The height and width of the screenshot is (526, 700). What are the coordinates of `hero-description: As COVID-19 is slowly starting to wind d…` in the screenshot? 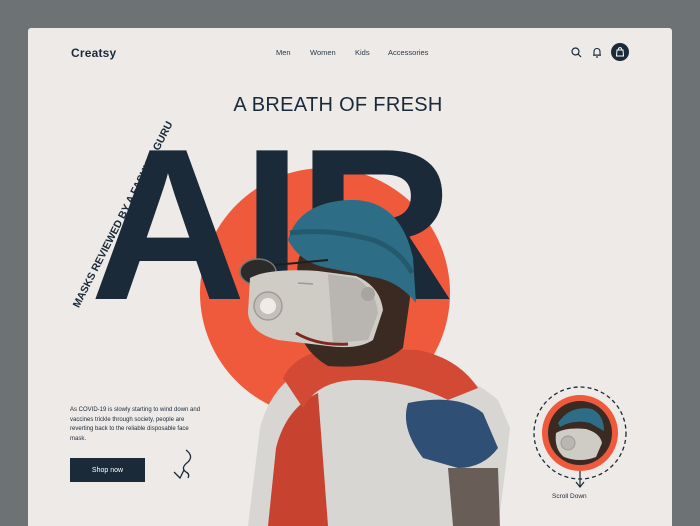 It's located at (135, 424).